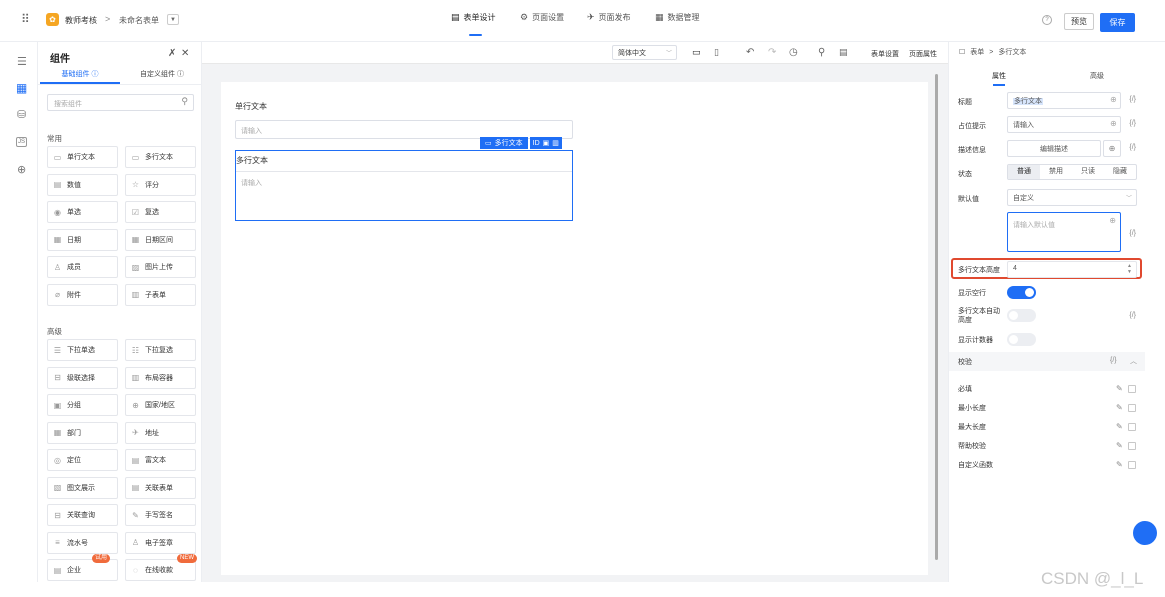 The height and width of the screenshot is (597, 1165). What do you see at coordinates (999, 76) in the screenshot?
I see `tab-properties: 属性` at bounding box center [999, 76].